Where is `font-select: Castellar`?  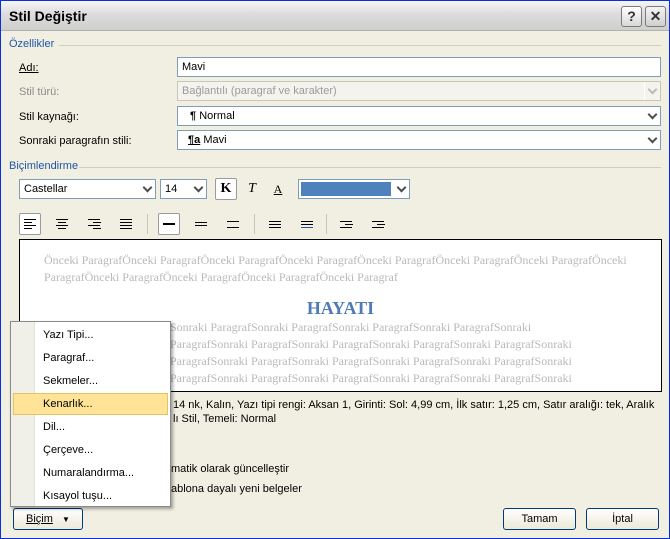
font-select: Castellar is located at coordinates (87, 189).